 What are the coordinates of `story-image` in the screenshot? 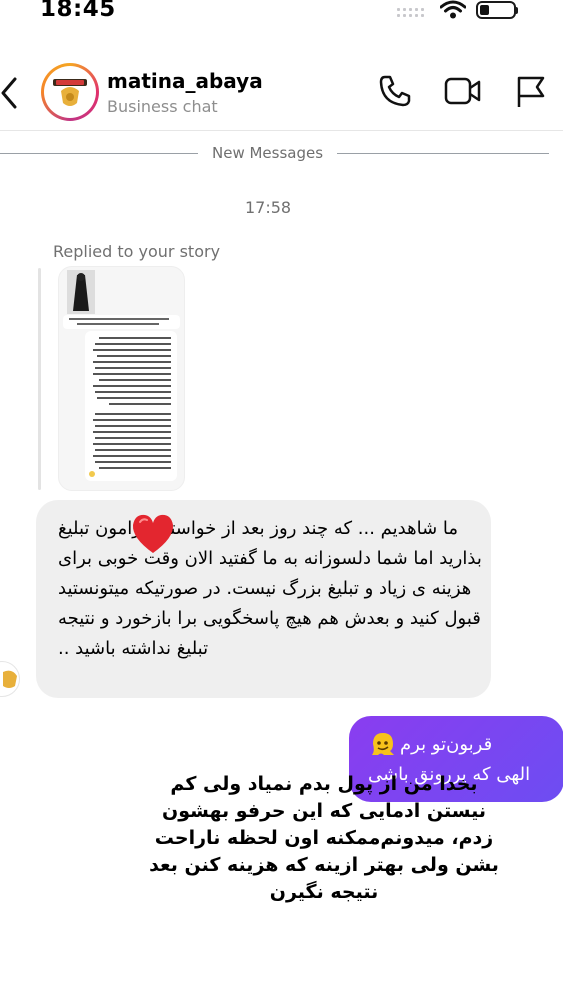 It's located at (121, 375).